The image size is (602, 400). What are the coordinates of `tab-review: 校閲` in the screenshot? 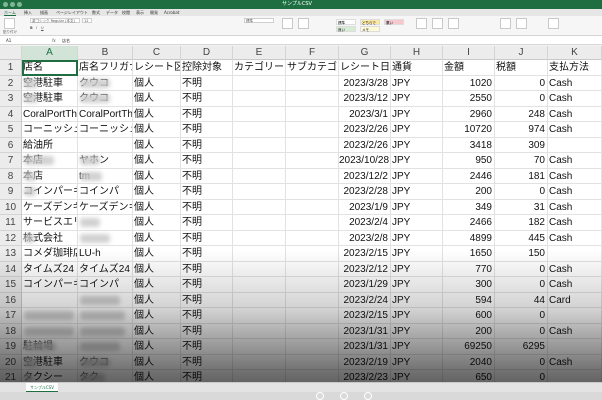 It's located at (126, 12).